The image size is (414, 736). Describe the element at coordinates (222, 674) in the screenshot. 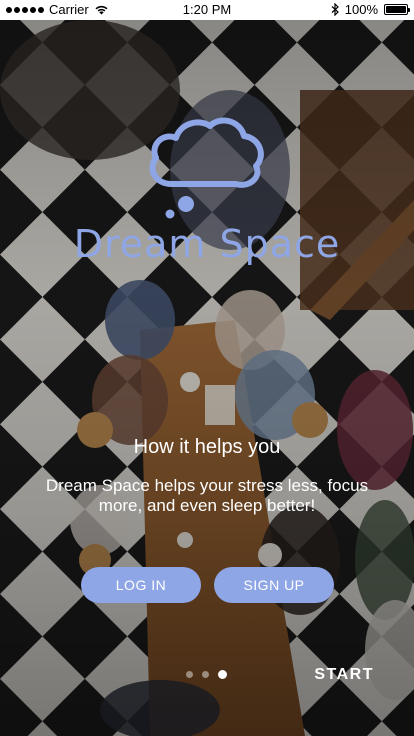

I see `page-dot-active` at that location.